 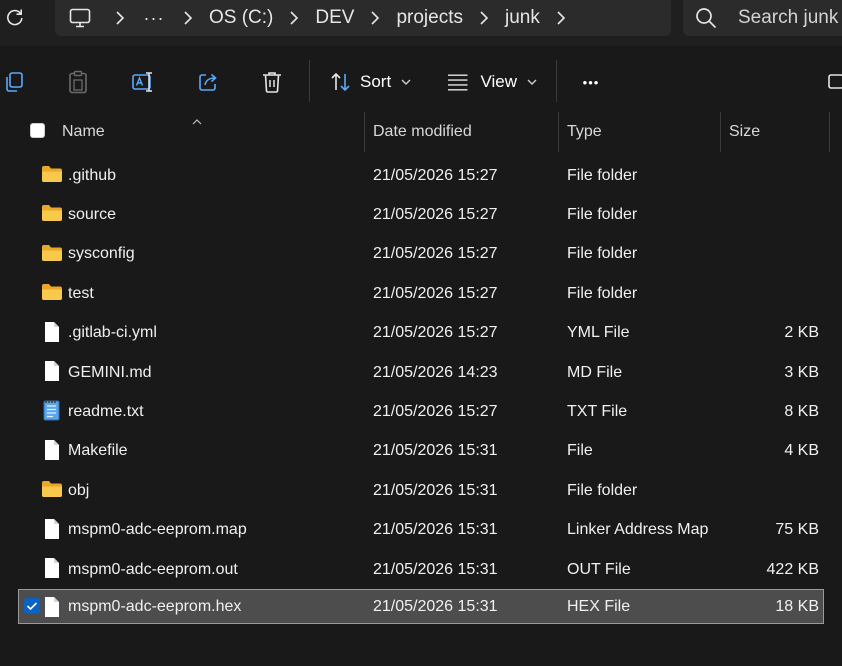 What do you see at coordinates (597, 411) in the screenshot?
I see `file-type: TXT File` at bounding box center [597, 411].